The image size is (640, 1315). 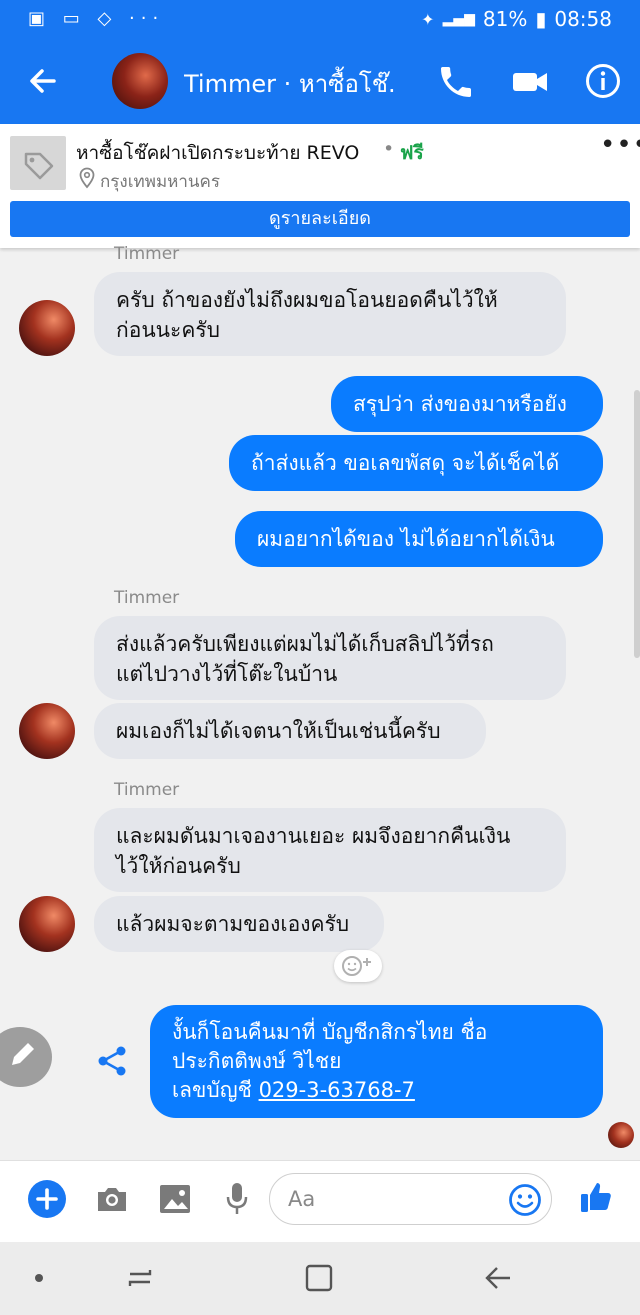 What do you see at coordinates (257, 1061) in the screenshot?
I see `message-line: ประกิตติพงษ์ วิไชย` at bounding box center [257, 1061].